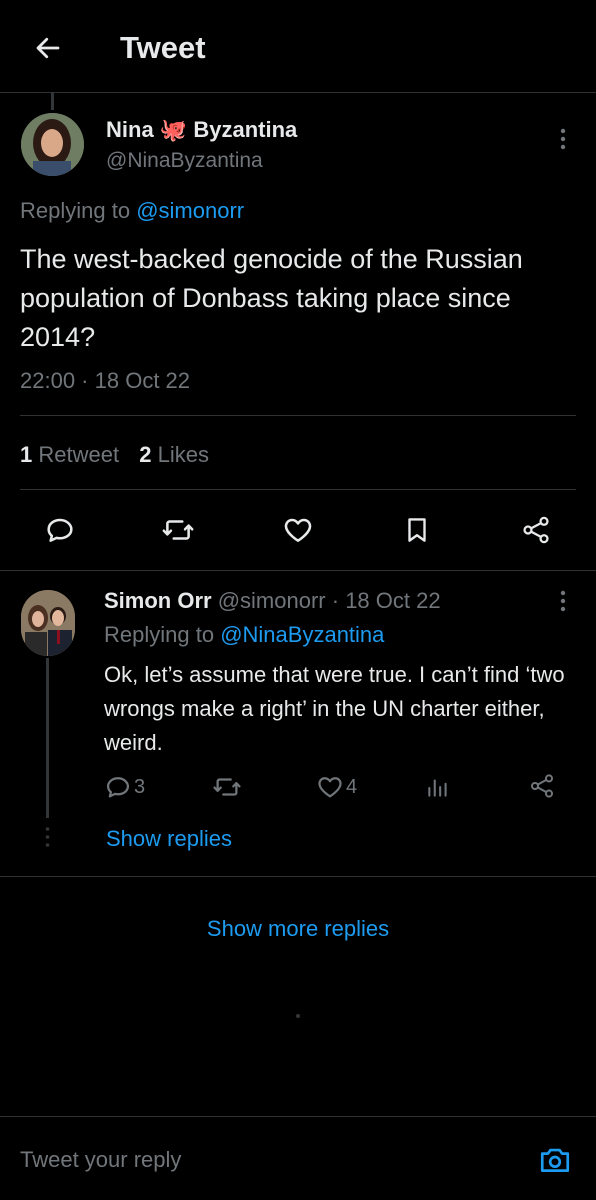 The width and height of the screenshot is (596, 1200). Describe the element at coordinates (190, 210) in the screenshot. I see `replying-to-link: @simonorr` at that location.